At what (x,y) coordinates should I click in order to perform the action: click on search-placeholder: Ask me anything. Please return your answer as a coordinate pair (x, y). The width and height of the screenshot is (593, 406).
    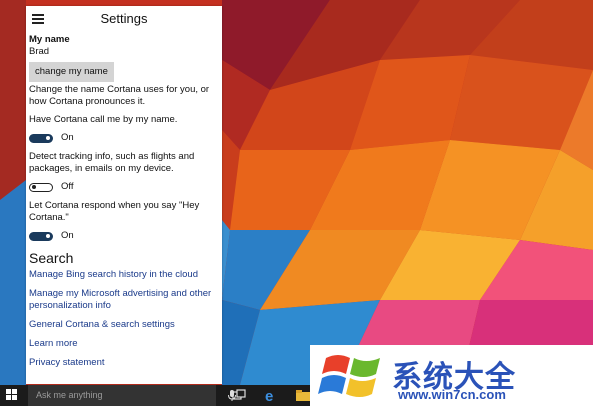
    Looking at the image, I should click on (69, 395).